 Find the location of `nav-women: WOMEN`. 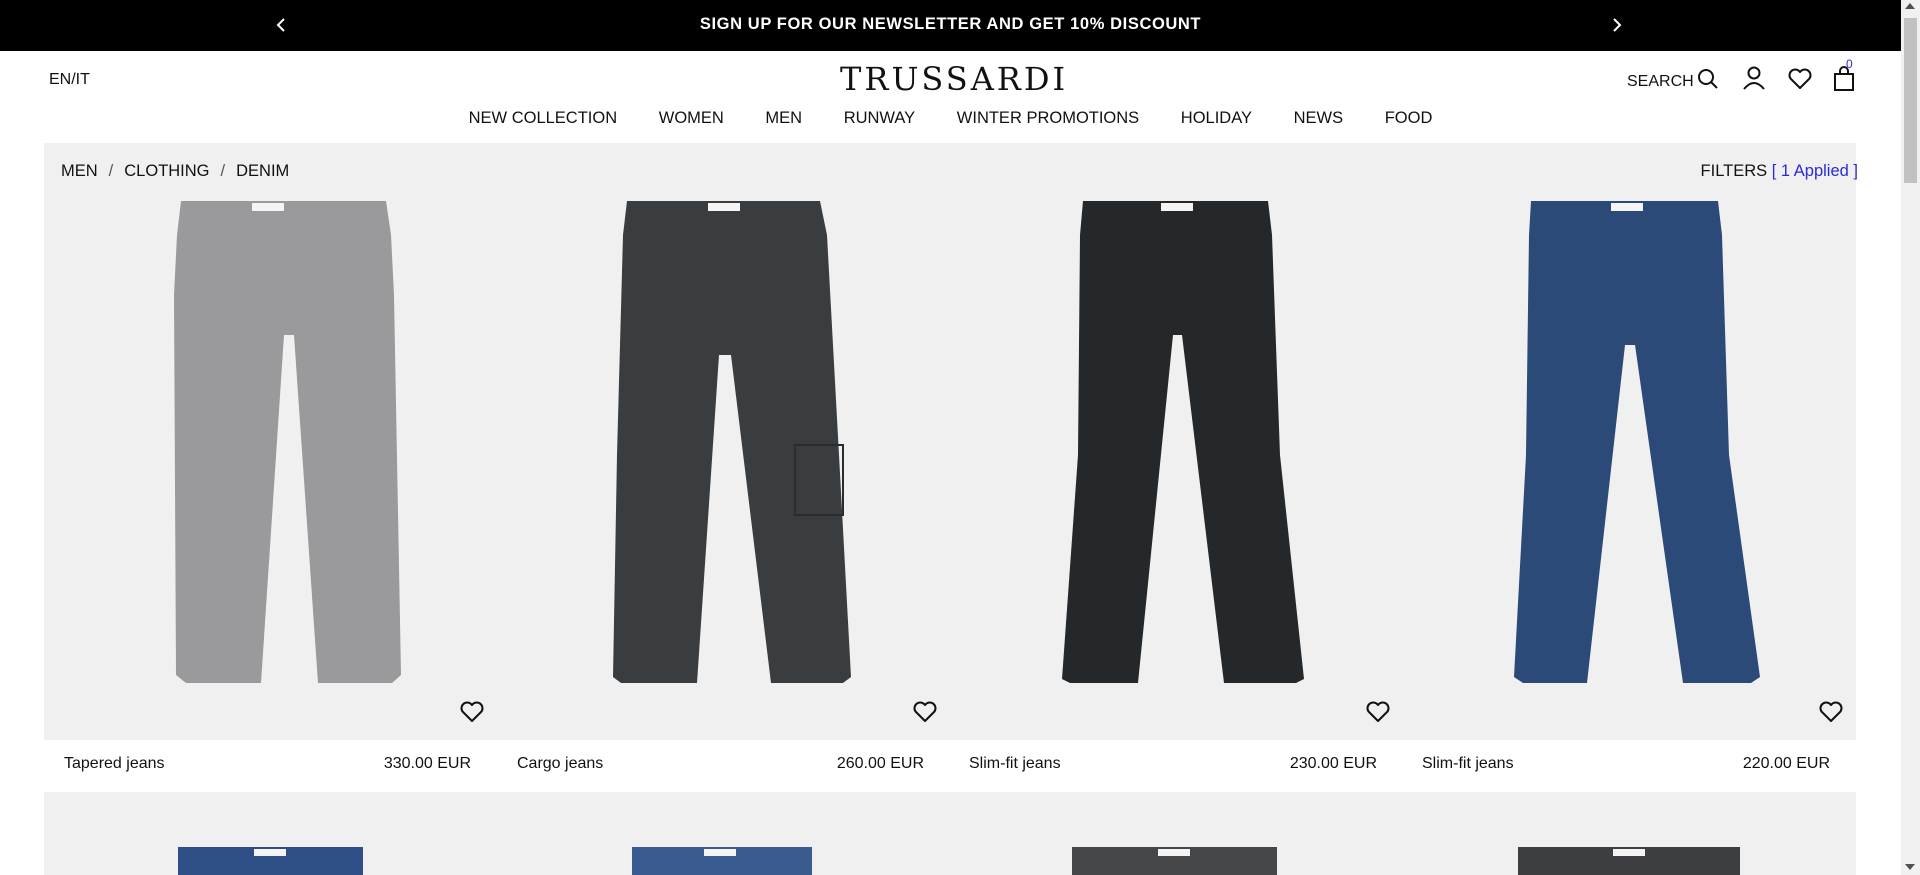

nav-women: WOMEN is located at coordinates (691, 118).